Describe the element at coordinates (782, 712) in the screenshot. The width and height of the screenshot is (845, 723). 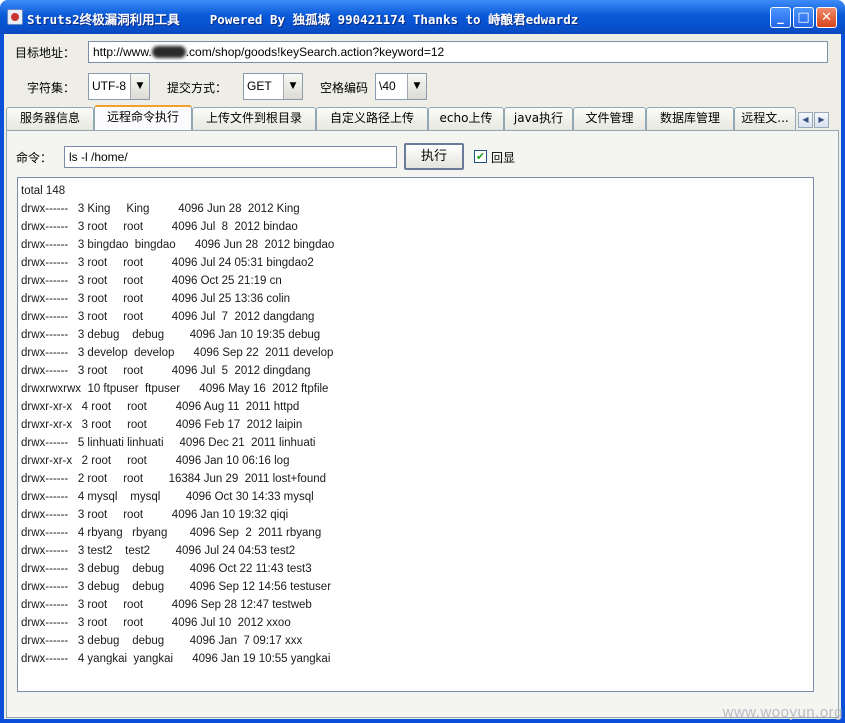
I see `watermark: www.wooyun.org` at that location.